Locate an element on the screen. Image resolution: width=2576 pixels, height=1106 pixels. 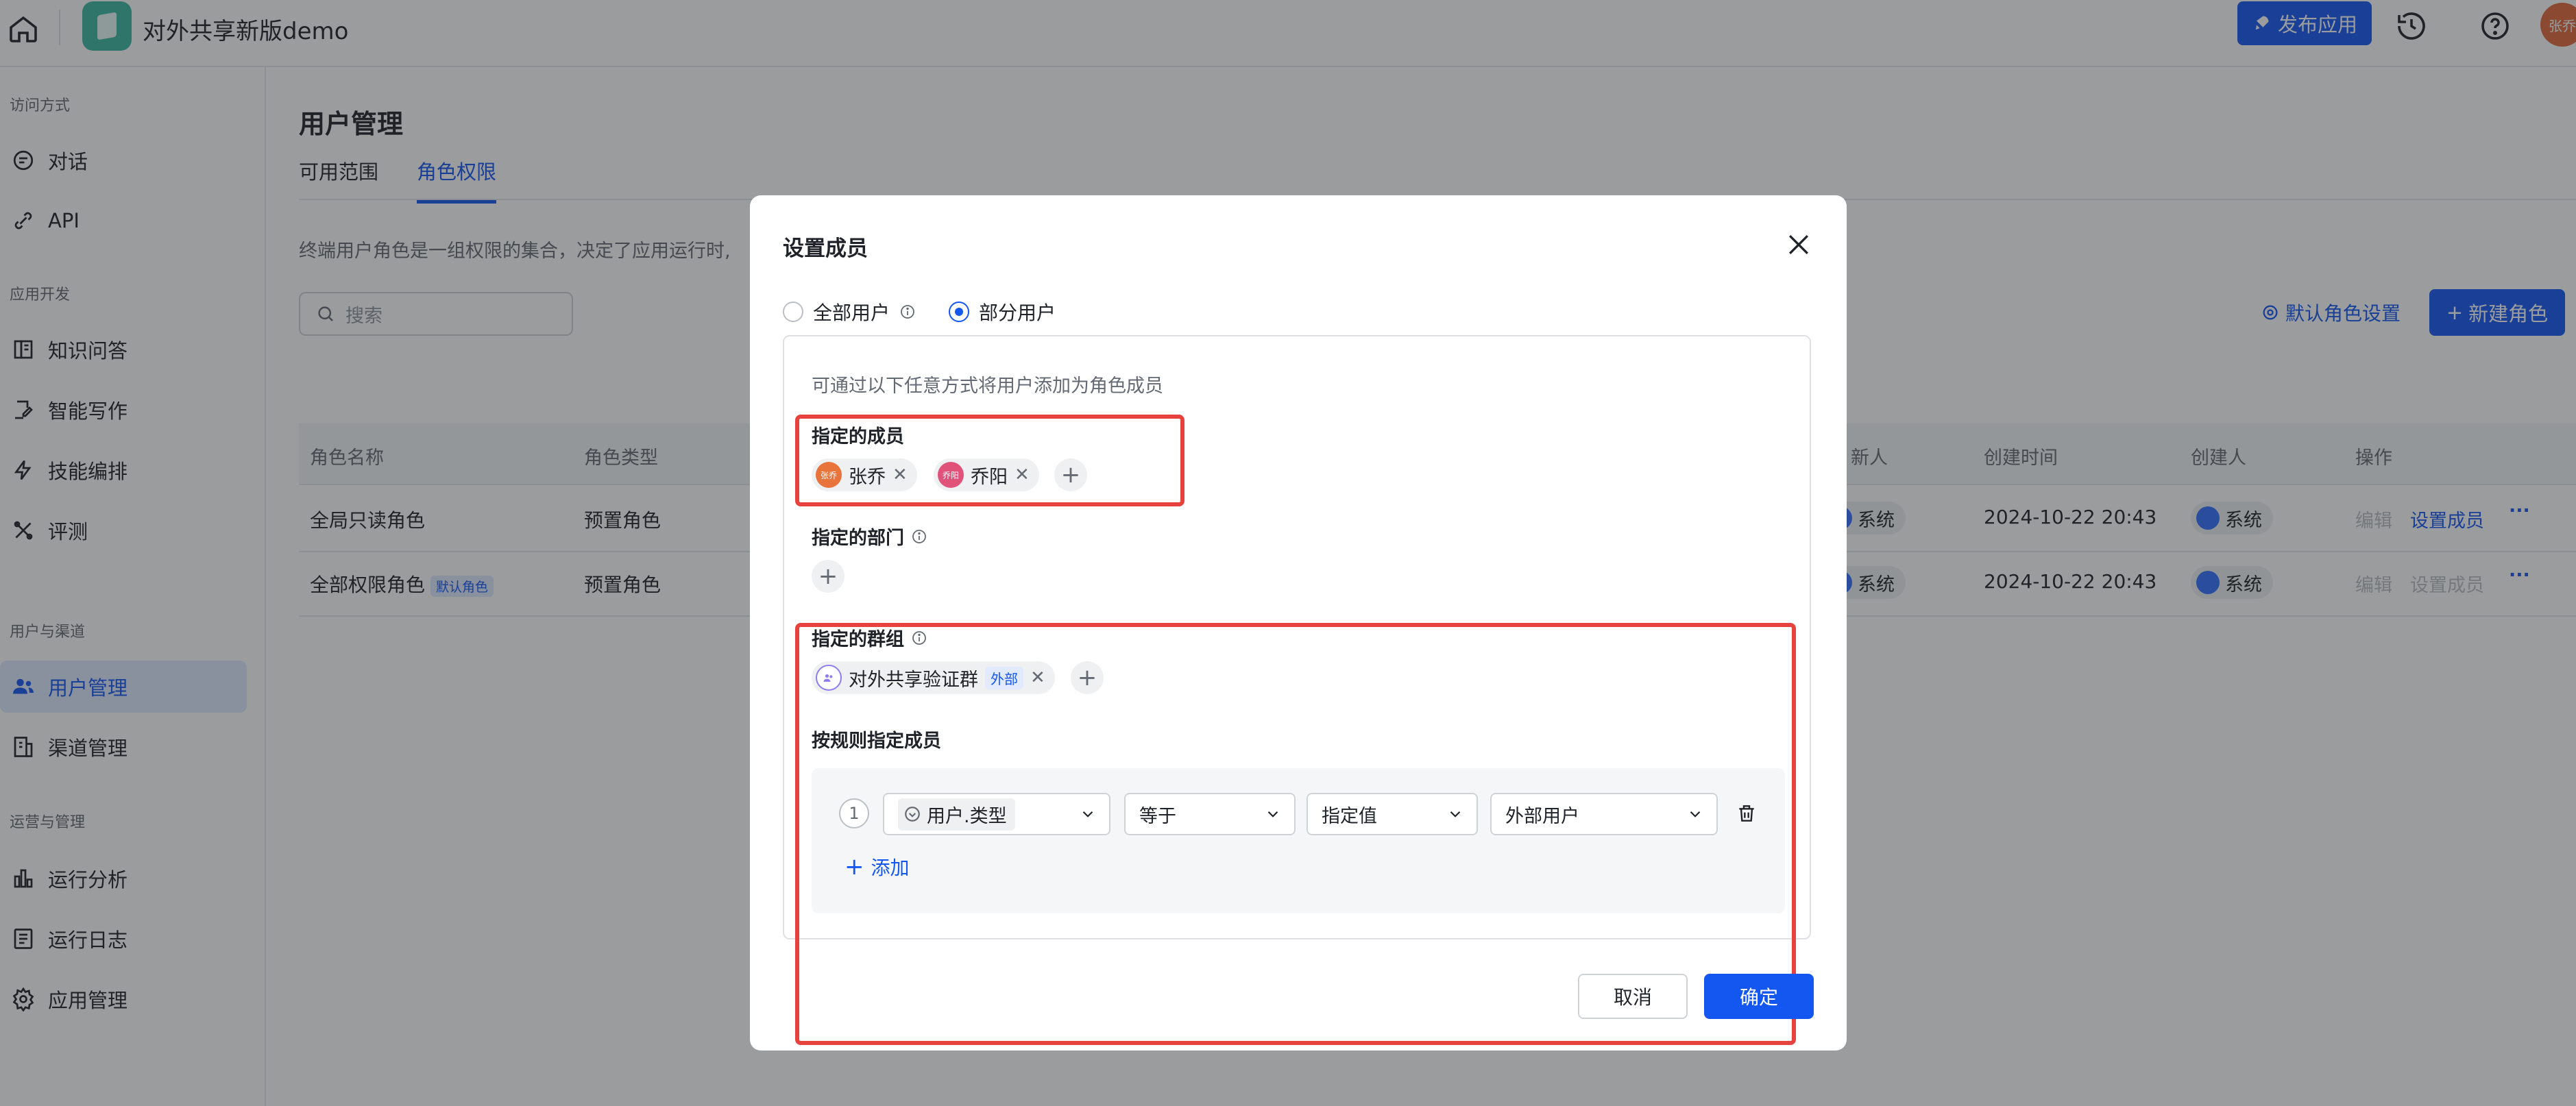
panel-tip: 可通过以下任意方式将用户添加为角色成员 is located at coordinates (987, 387).